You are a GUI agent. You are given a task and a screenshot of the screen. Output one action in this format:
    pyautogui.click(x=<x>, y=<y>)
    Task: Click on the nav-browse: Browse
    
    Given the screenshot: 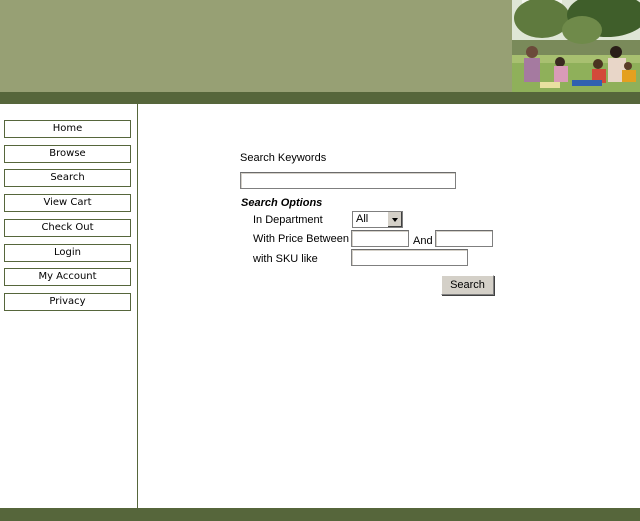 What is the action you would take?
    pyautogui.click(x=67, y=154)
    